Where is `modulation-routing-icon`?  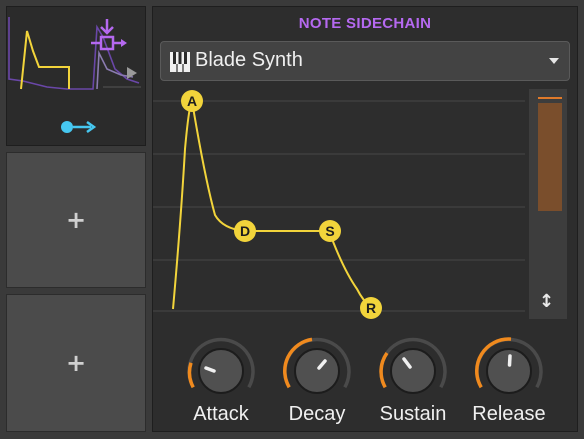
modulation-routing-icon is located at coordinates (79, 127).